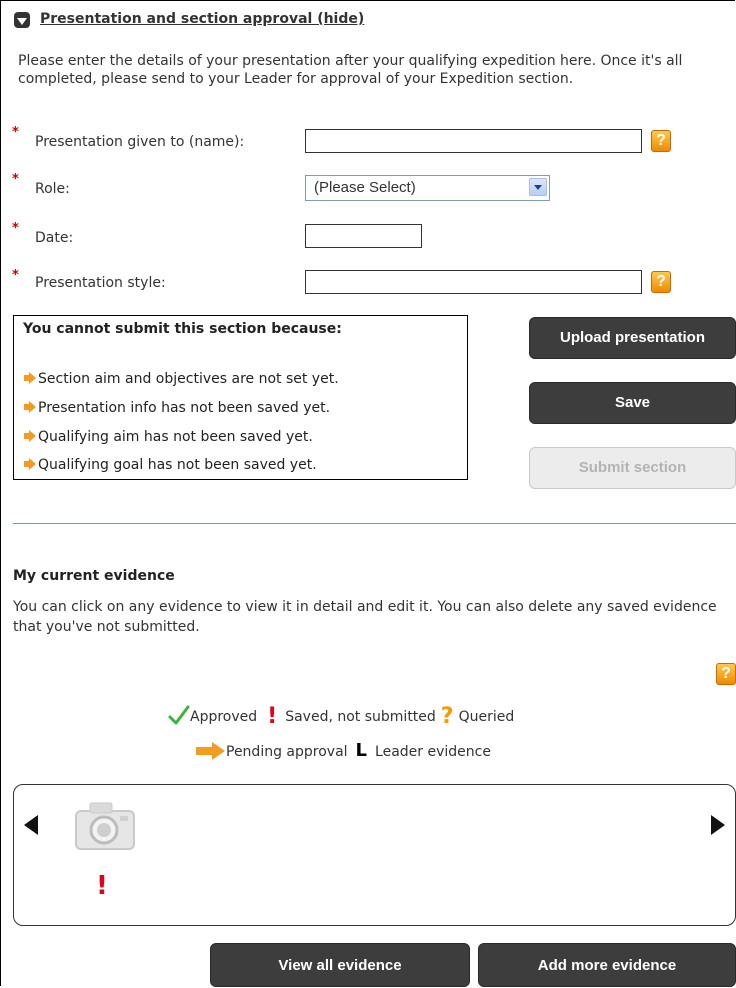  I want to click on legend-leader: Leader evidence, so click(433, 752).